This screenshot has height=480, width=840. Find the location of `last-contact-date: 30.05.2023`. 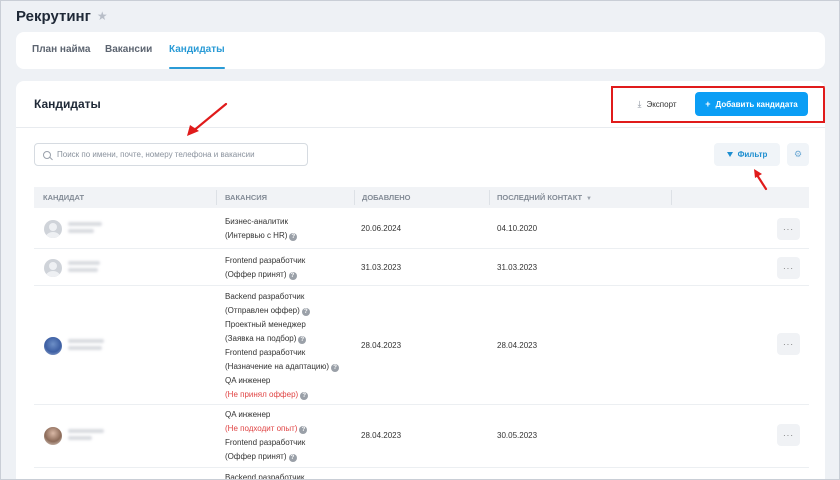

last-contact-date: 30.05.2023 is located at coordinates (517, 435).